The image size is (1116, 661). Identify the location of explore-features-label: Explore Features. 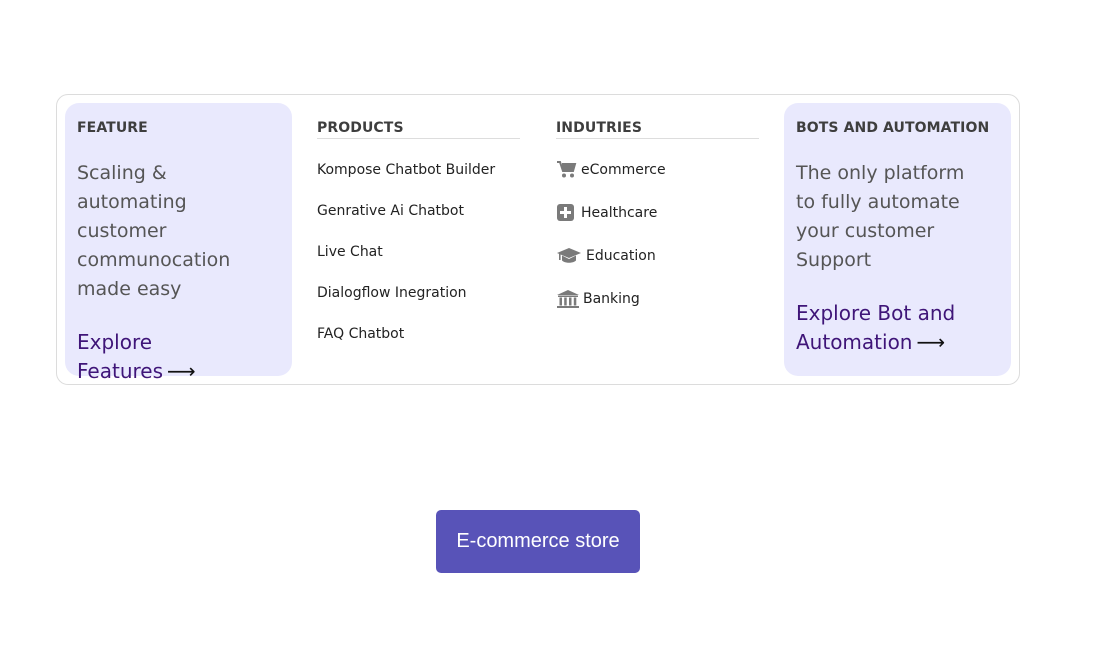
(120, 356).